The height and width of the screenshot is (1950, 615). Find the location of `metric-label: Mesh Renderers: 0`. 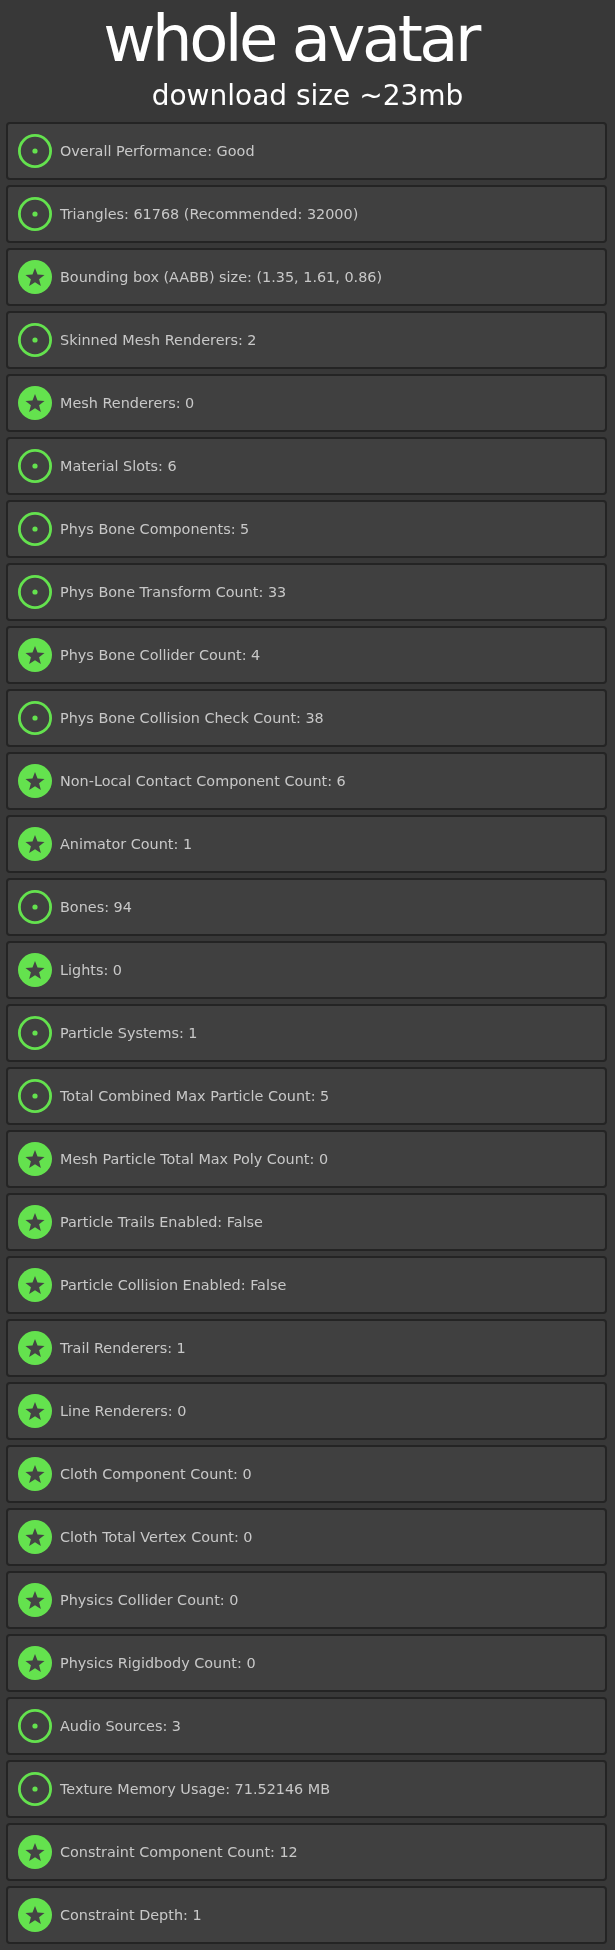

metric-label: Mesh Renderers: 0 is located at coordinates (127, 403).